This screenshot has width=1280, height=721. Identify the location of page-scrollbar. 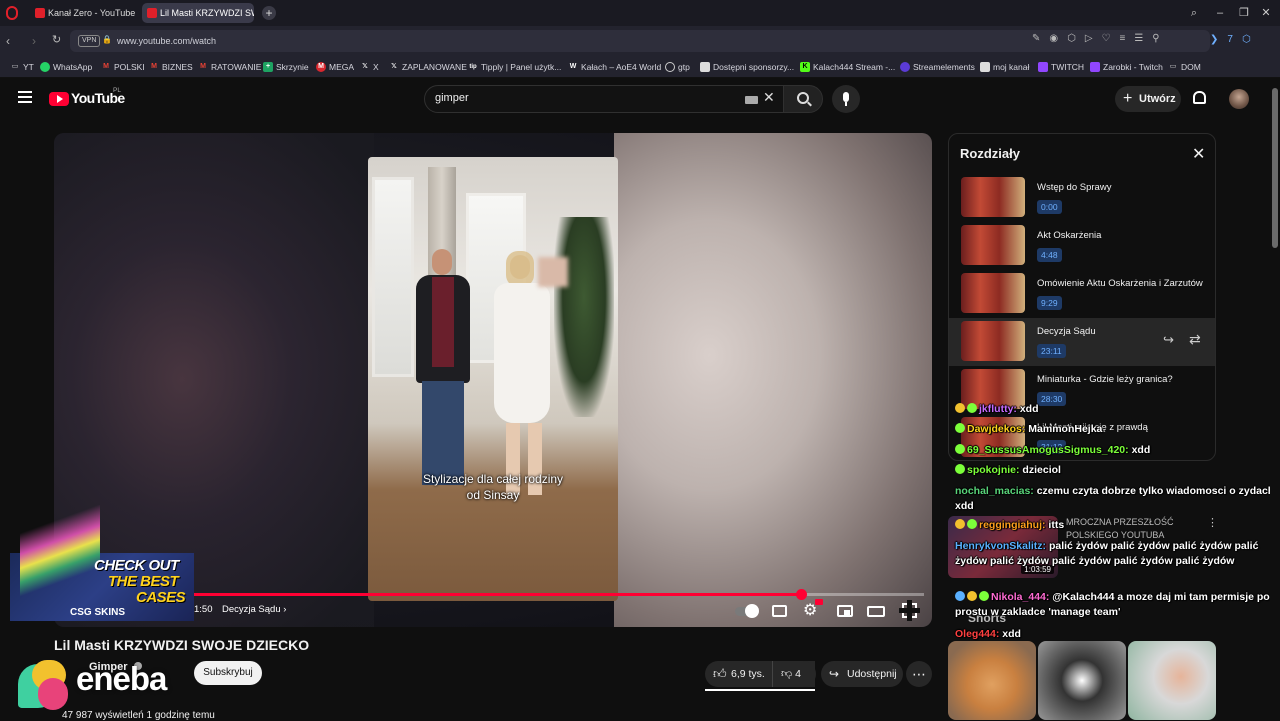
(1275, 400).